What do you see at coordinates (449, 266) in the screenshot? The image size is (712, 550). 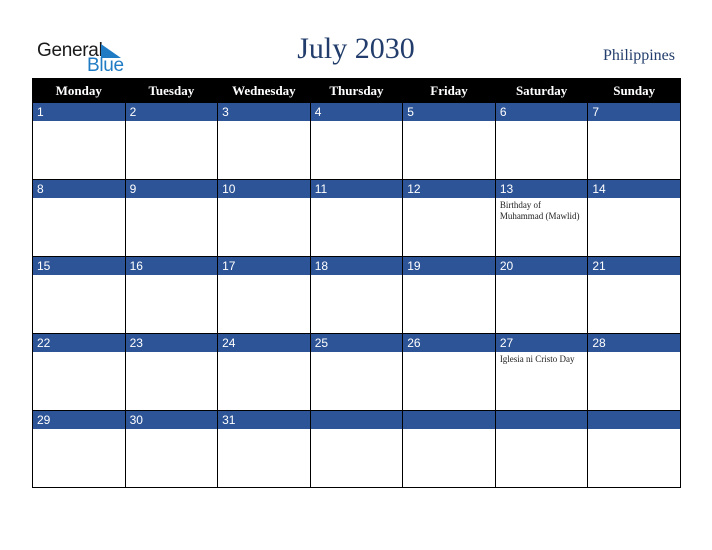 I see `day-number: 19` at bounding box center [449, 266].